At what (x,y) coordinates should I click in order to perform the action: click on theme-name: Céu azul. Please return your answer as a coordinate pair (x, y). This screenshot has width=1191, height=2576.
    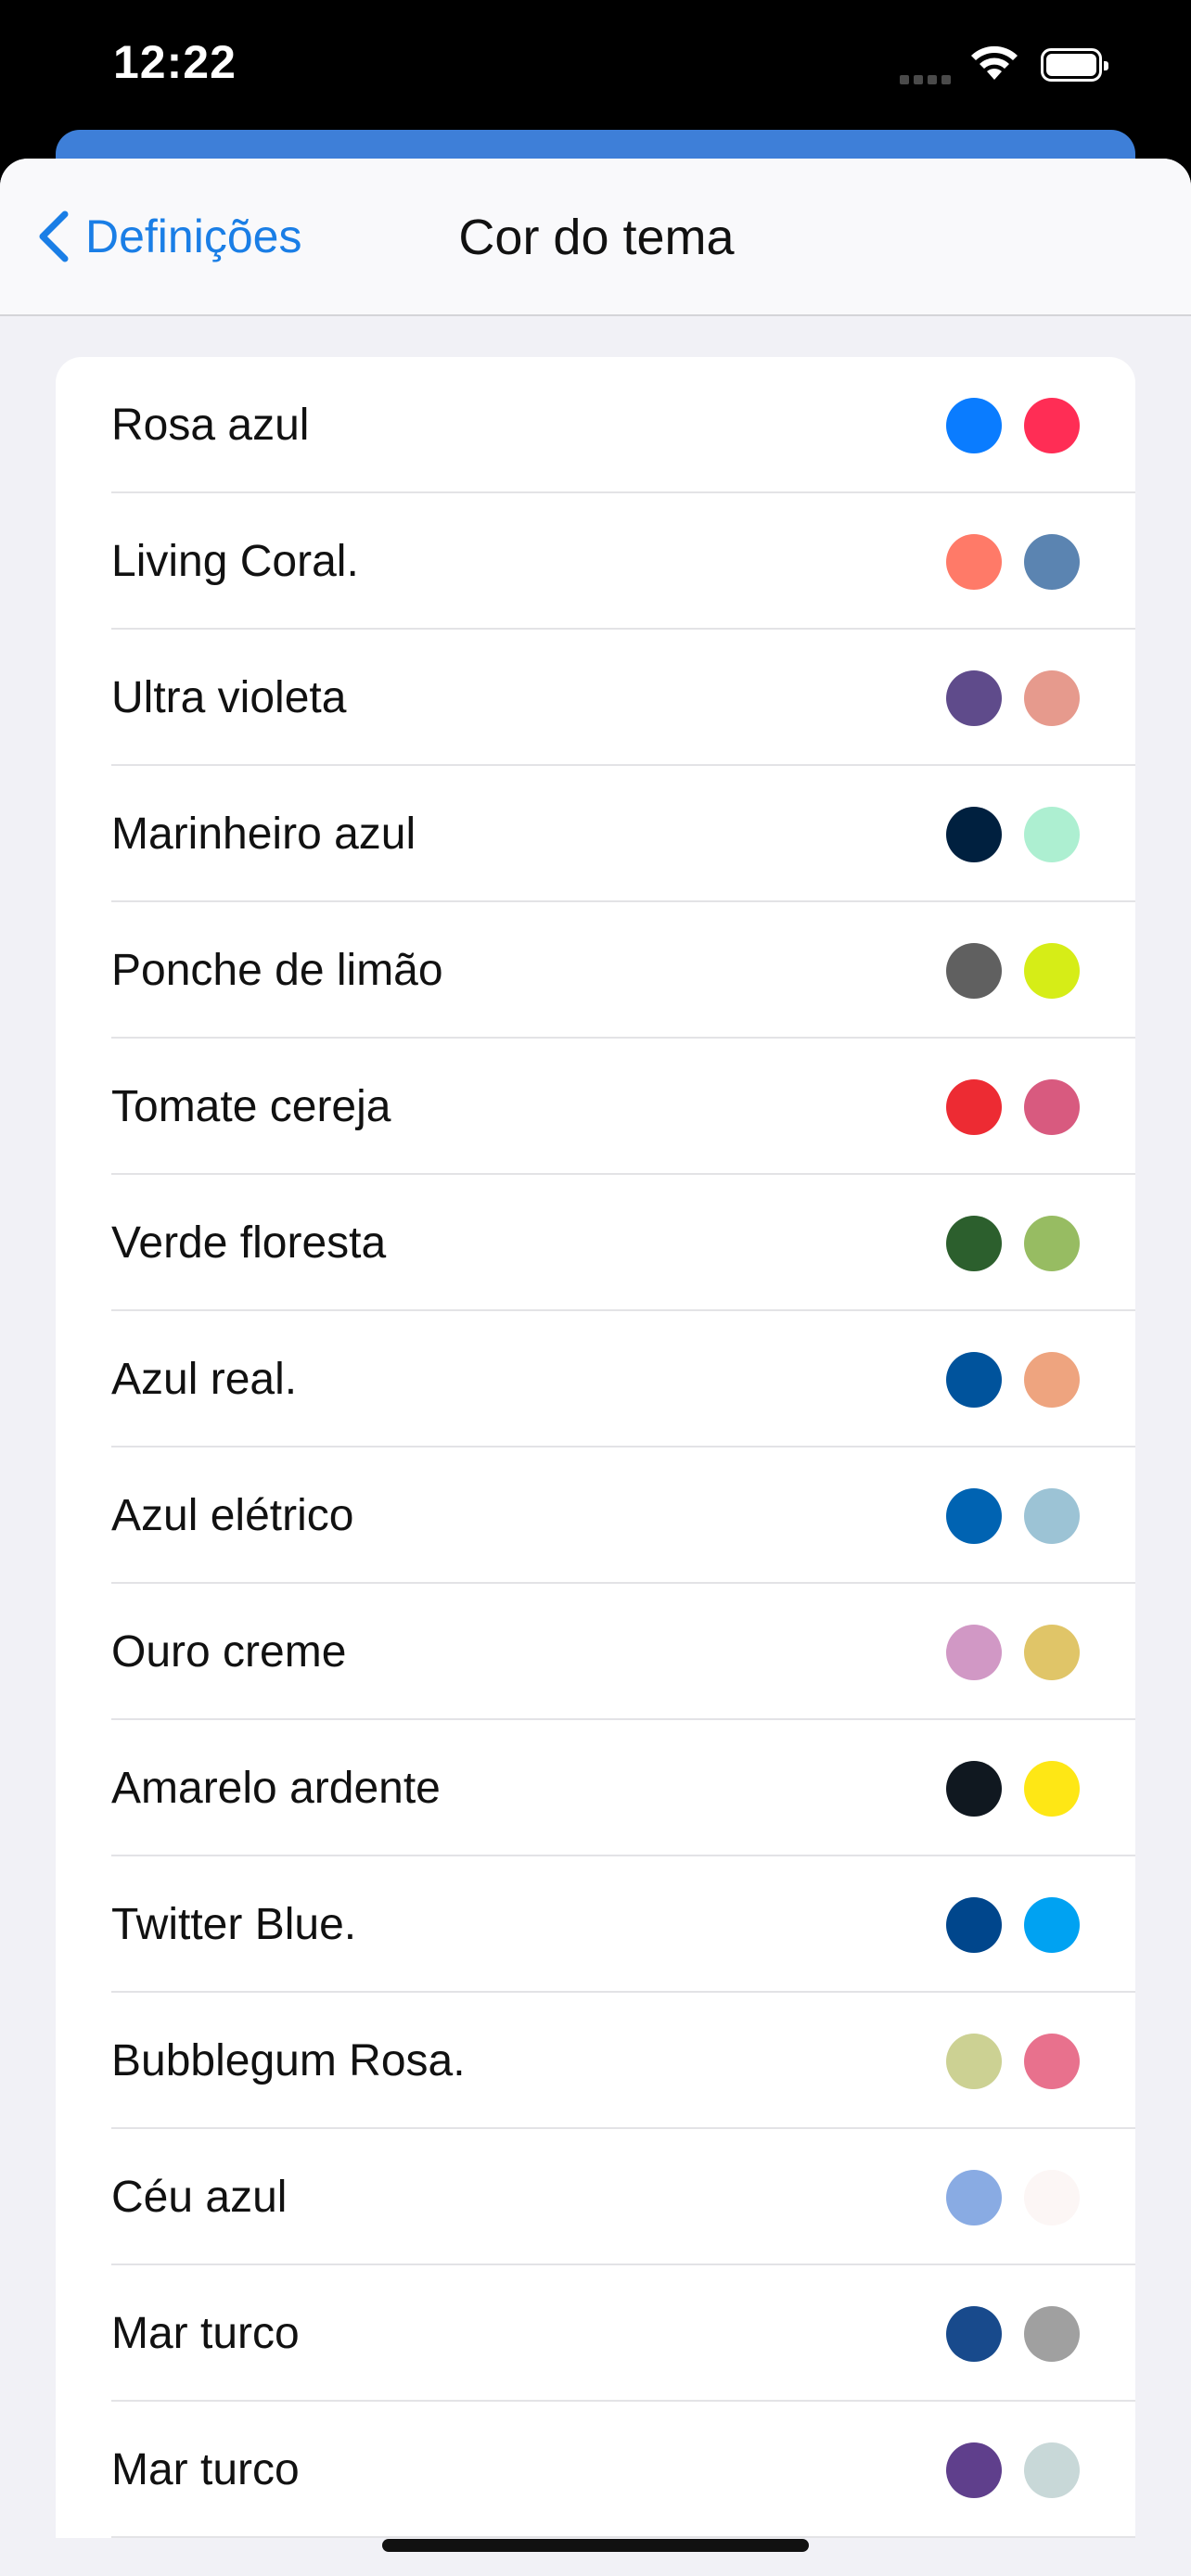
    Looking at the image, I should click on (199, 2197).